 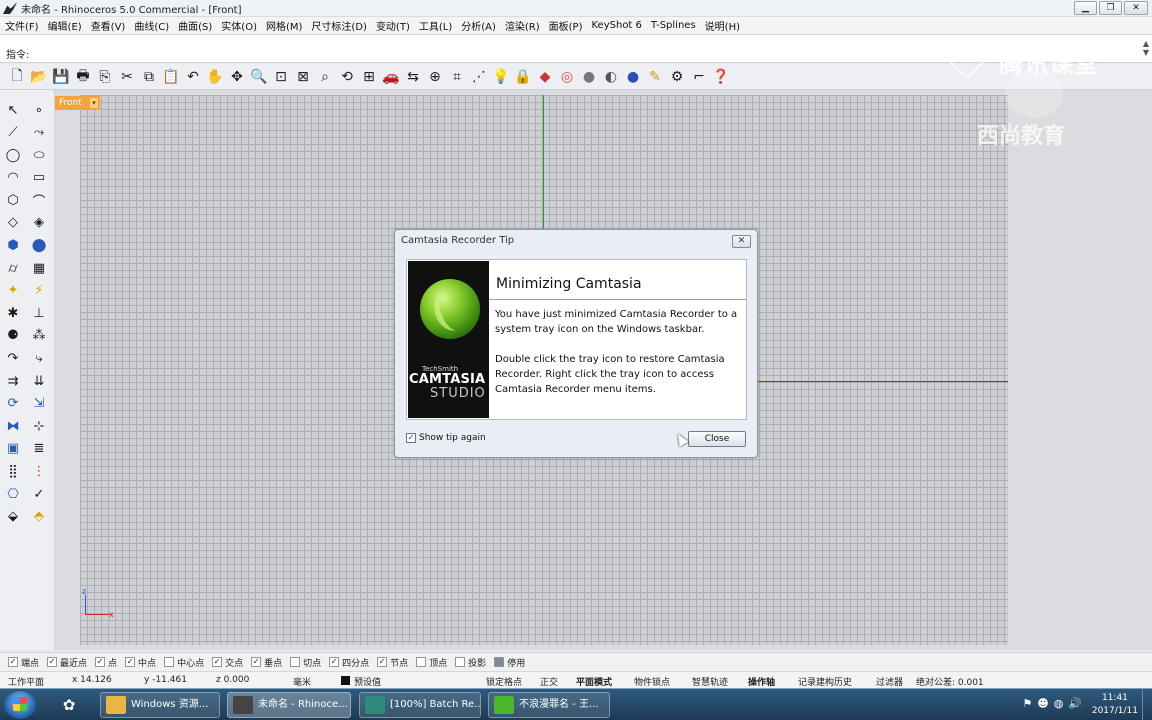 I want to click on box-icon: ⬢, so click(x=13, y=246).